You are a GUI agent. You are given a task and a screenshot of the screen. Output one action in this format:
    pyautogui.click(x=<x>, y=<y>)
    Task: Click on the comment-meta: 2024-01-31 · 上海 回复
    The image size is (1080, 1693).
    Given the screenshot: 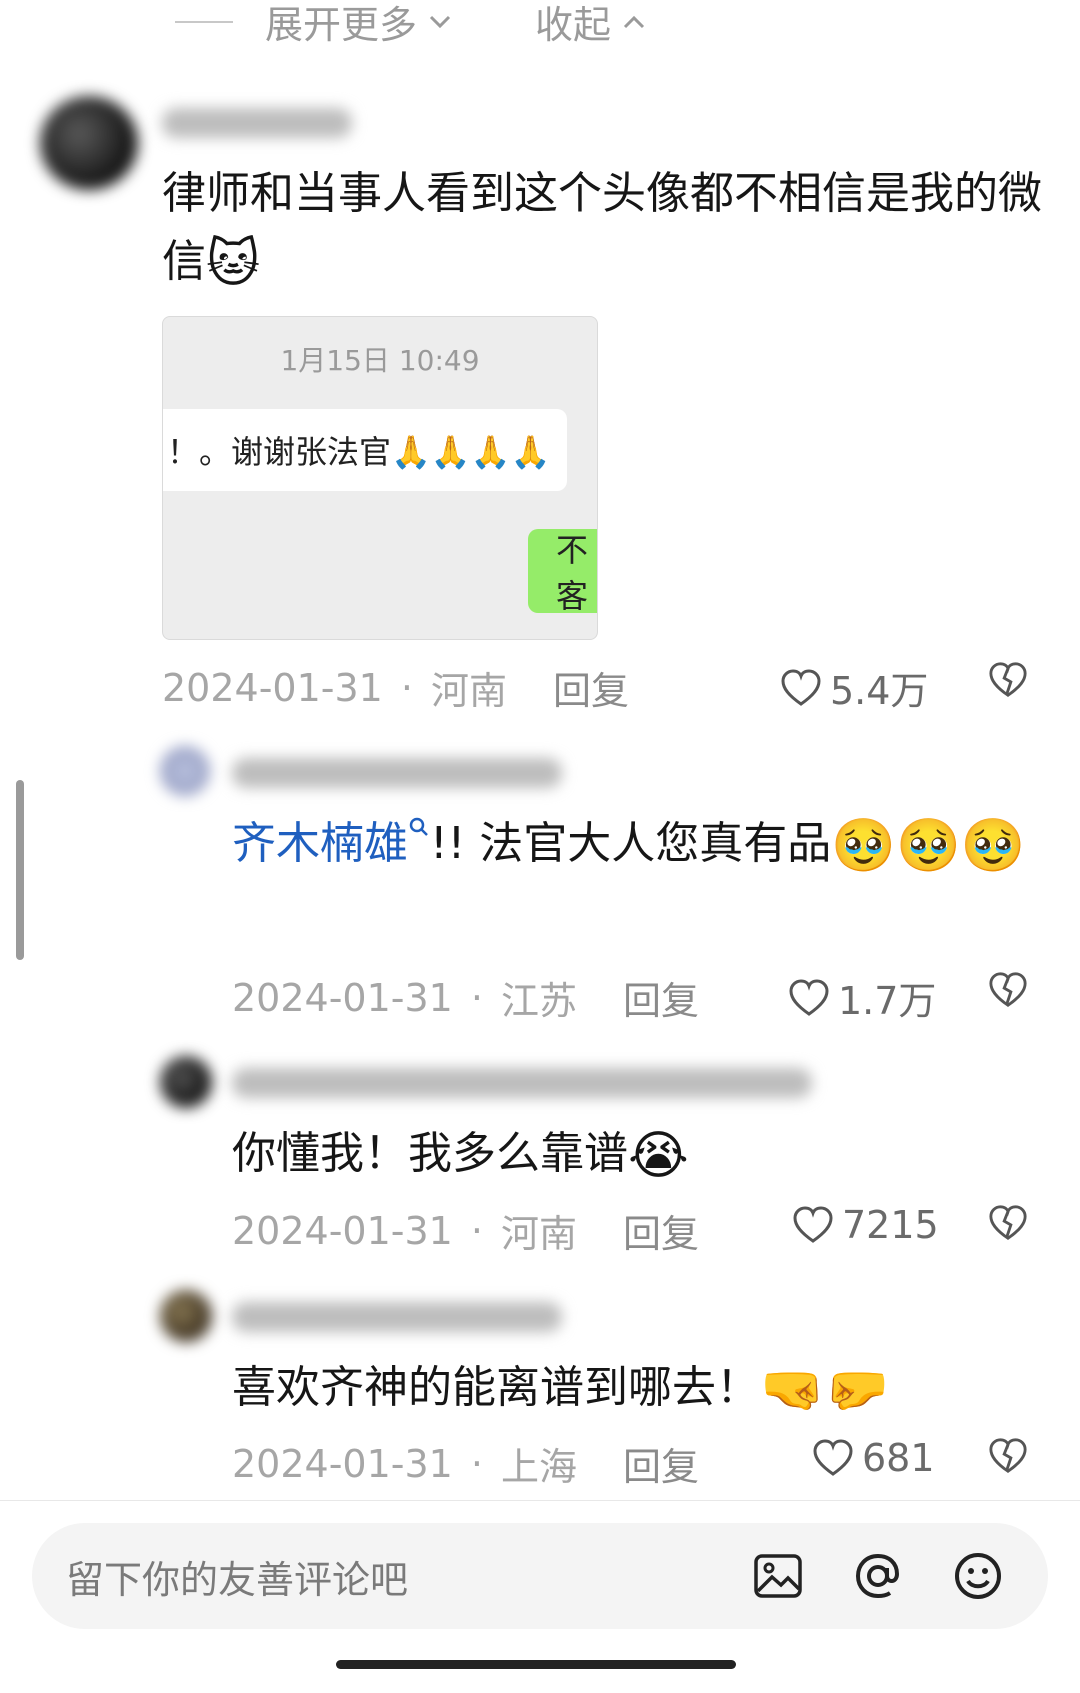 What is the action you would take?
    pyautogui.click(x=465, y=1463)
    